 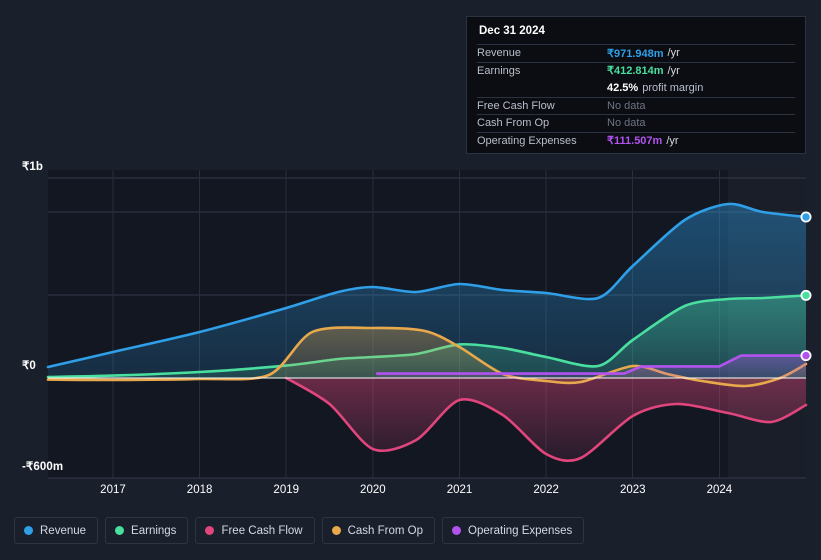 I want to click on tooltip-row: Operating Expenses ₹111.507m/yr, so click(x=636, y=140).